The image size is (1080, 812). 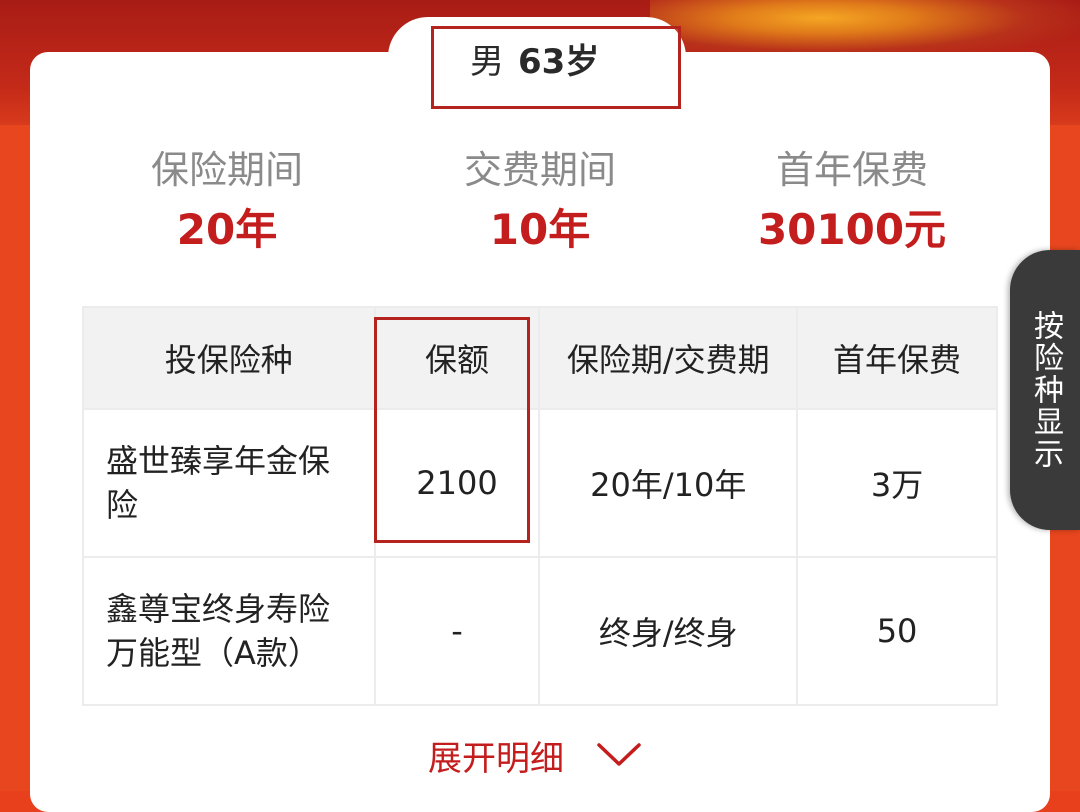 I want to click on column-header-product: 投保险种, so click(x=229, y=358).